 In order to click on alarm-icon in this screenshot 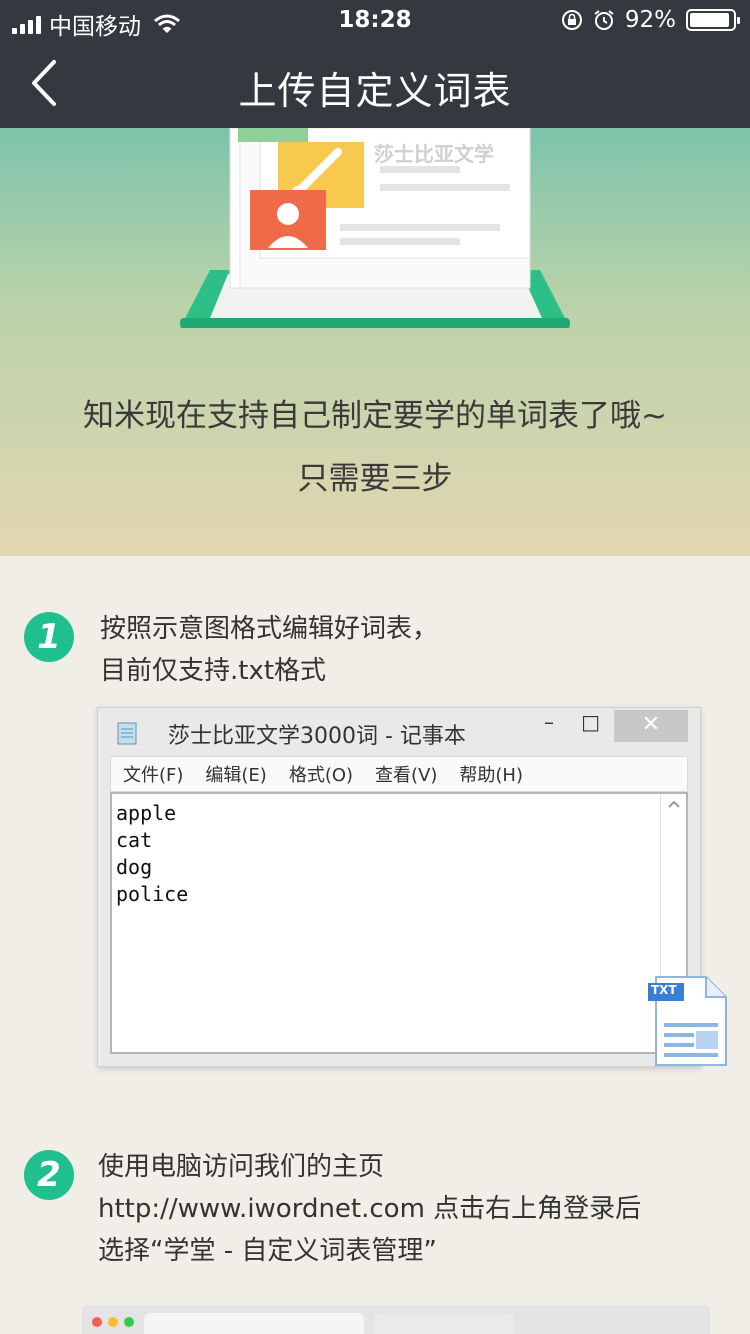, I will do `click(604, 20)`.